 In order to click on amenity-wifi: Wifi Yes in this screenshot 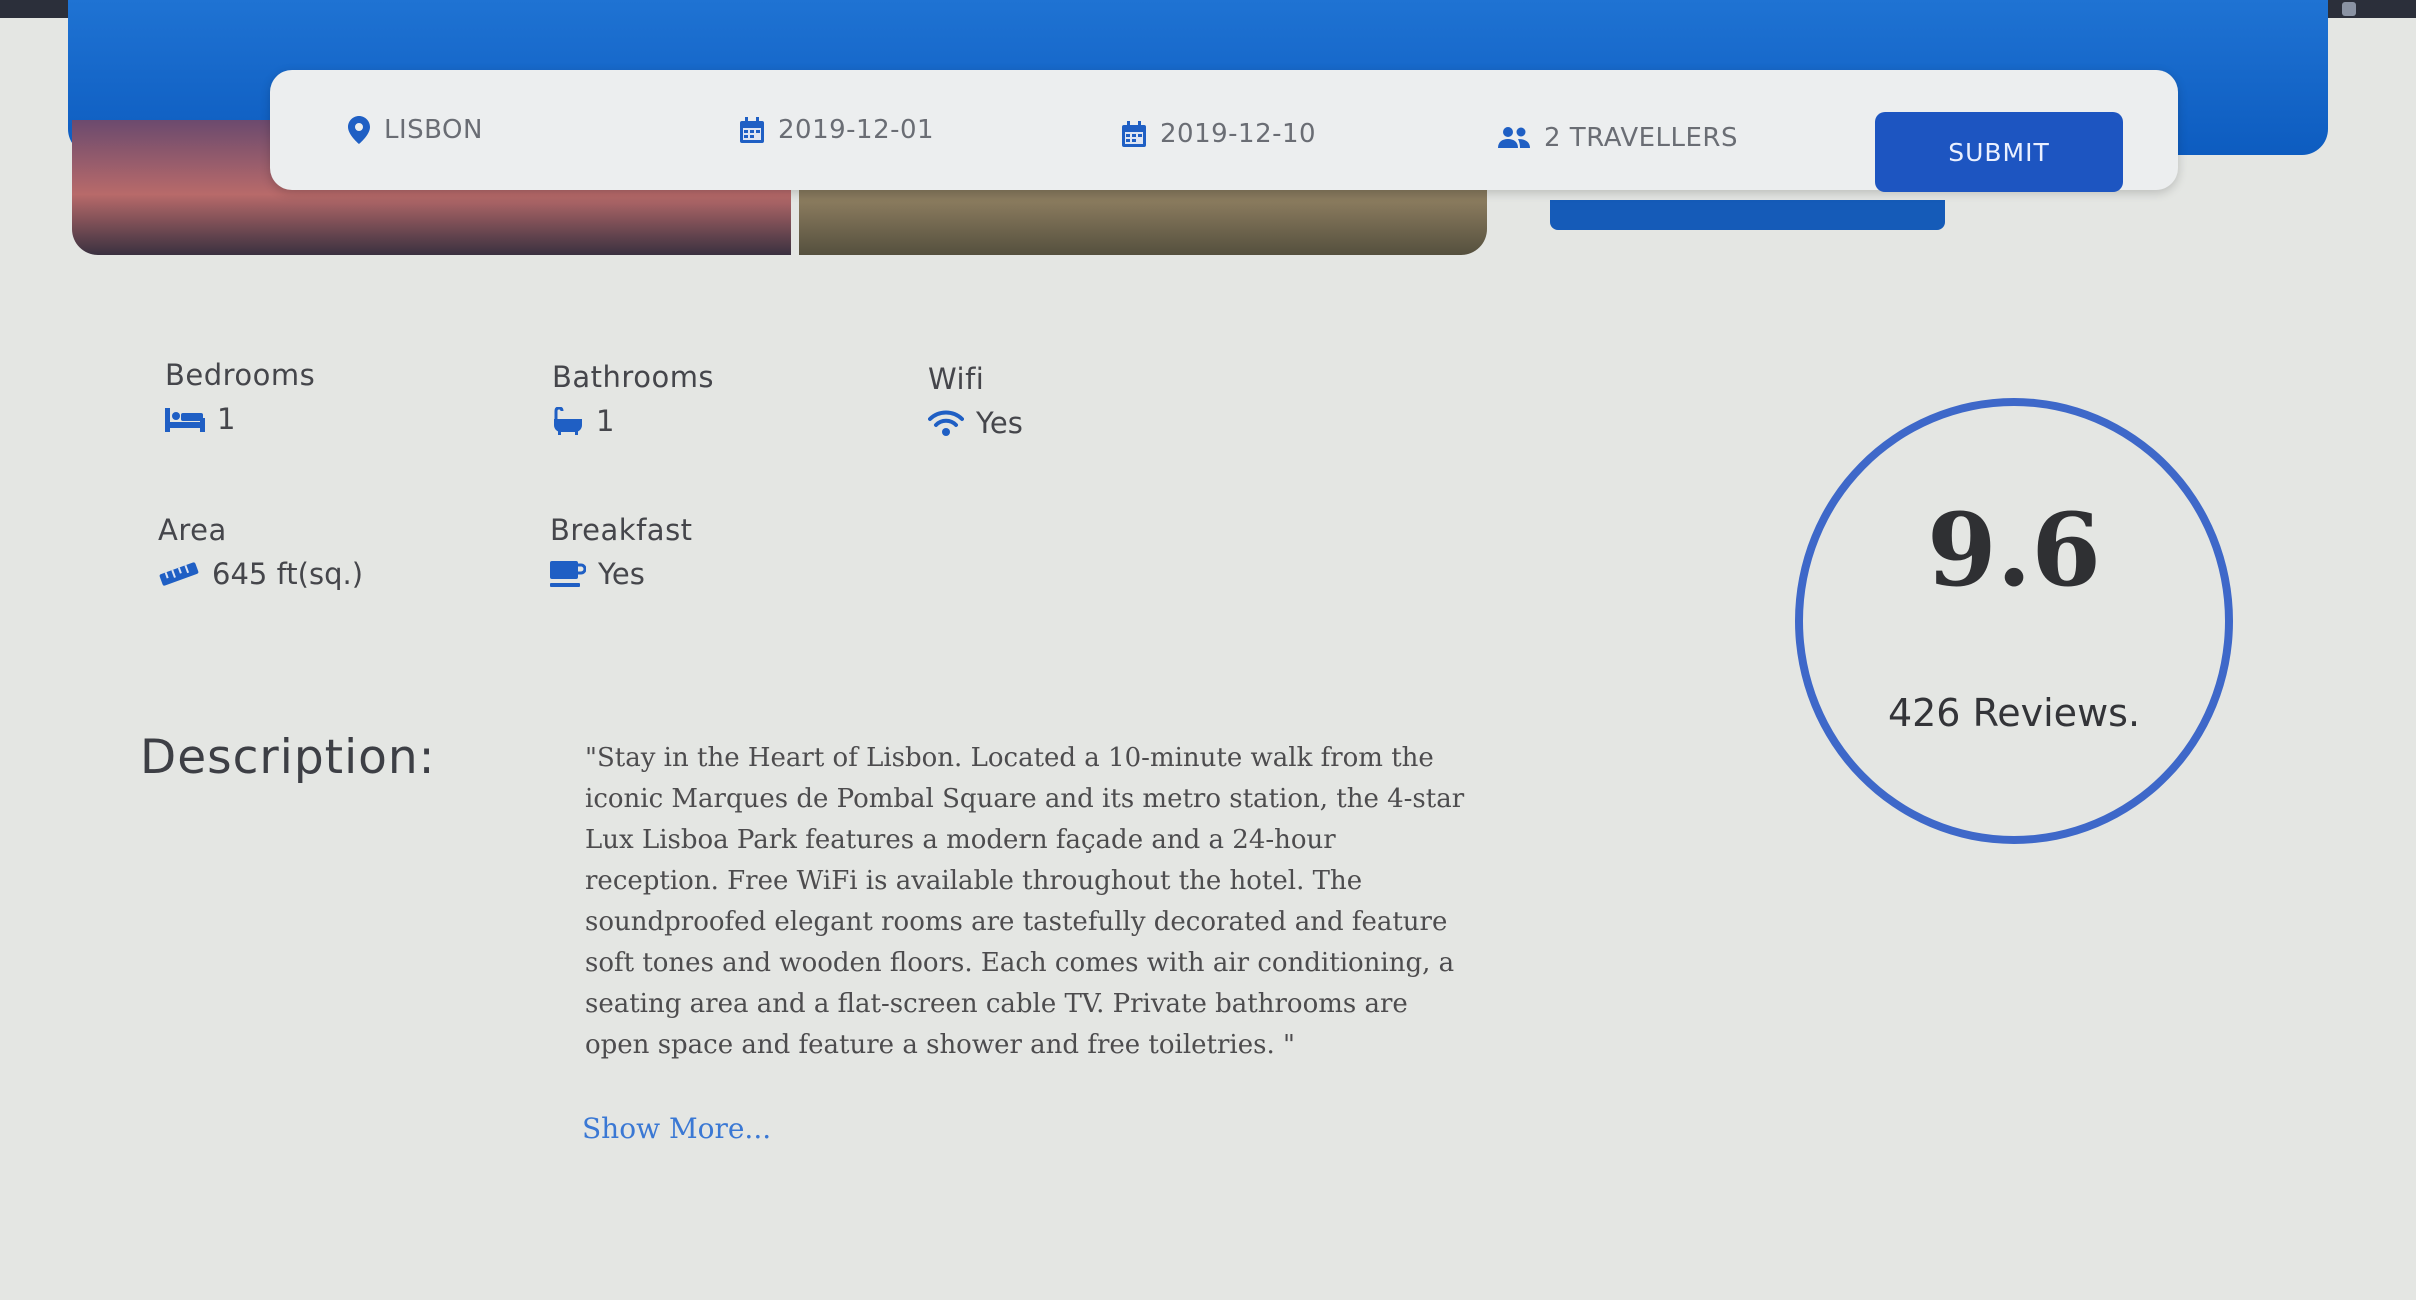, I will do `click(975, 401)`.